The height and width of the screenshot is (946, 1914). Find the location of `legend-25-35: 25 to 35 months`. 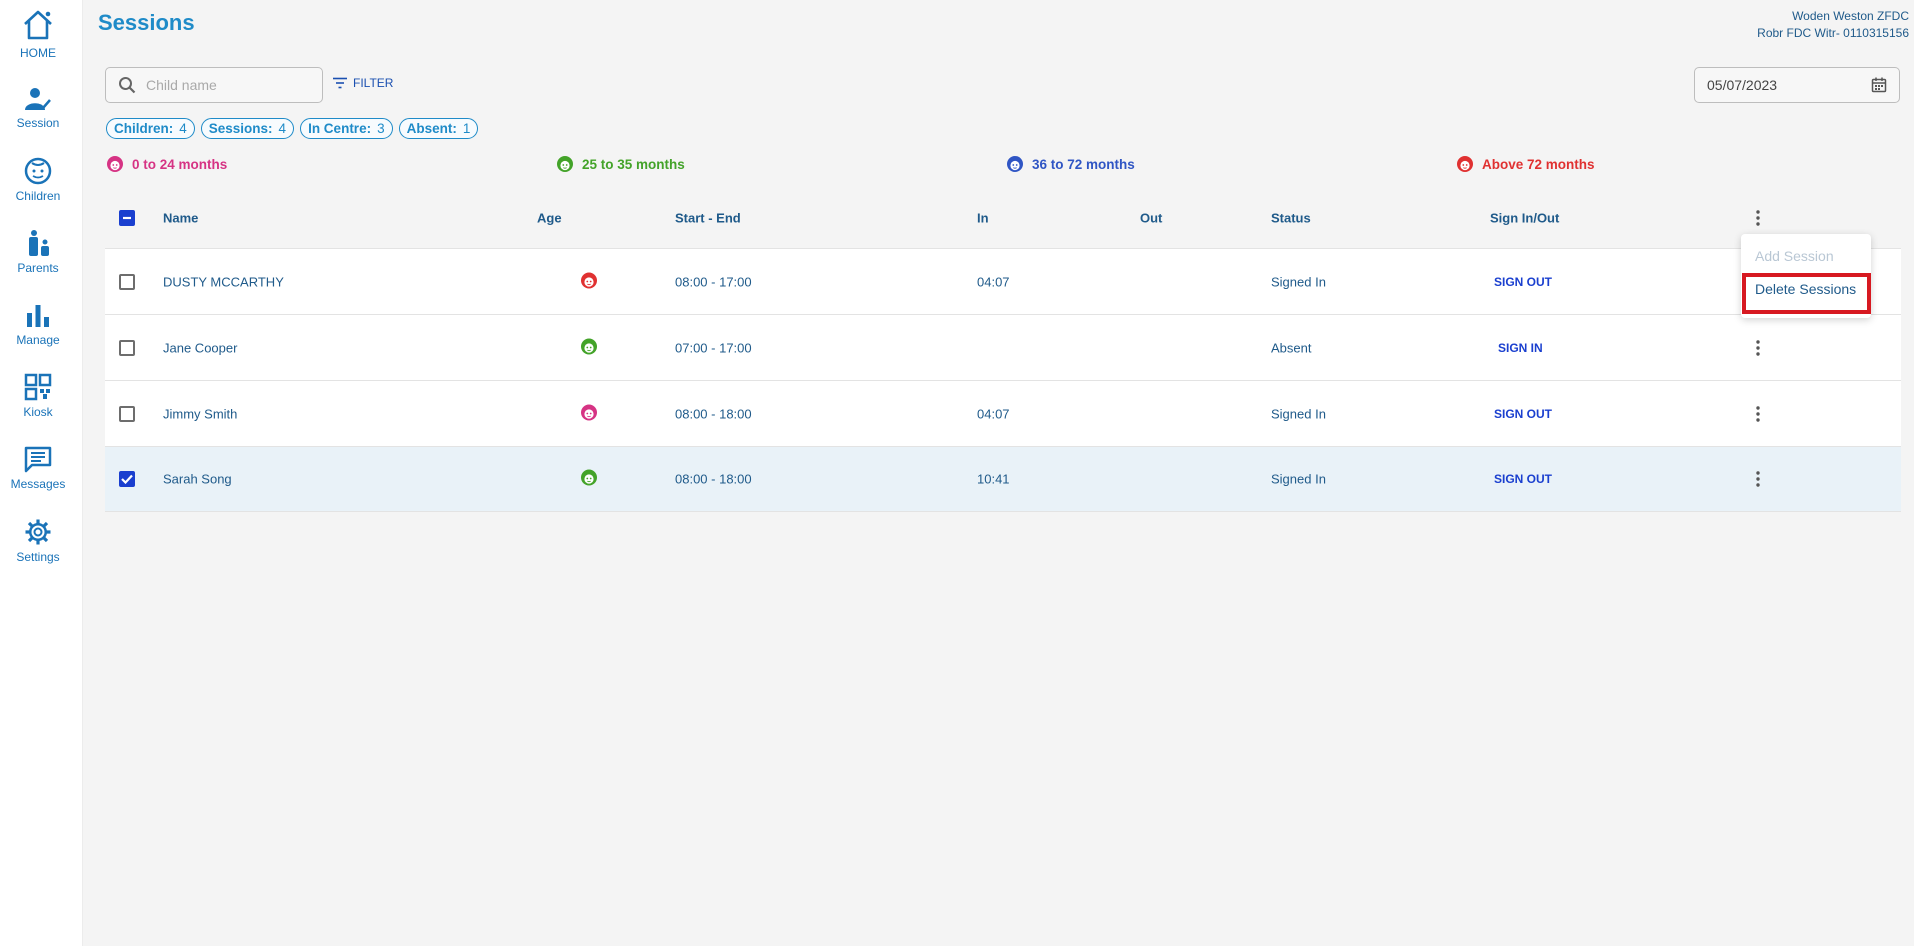

legend-25-35: 25 to 35 months is located at coordinates (620, 164).